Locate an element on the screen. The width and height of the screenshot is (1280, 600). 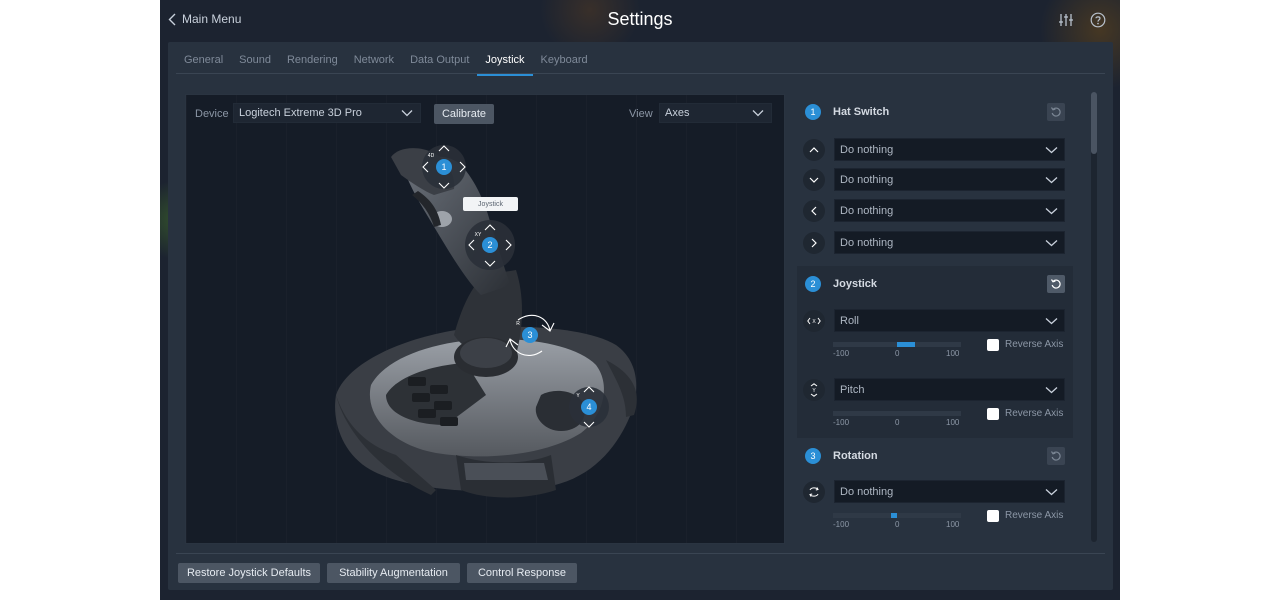
axis-x-icon: X is located at coordinates (814, 321).